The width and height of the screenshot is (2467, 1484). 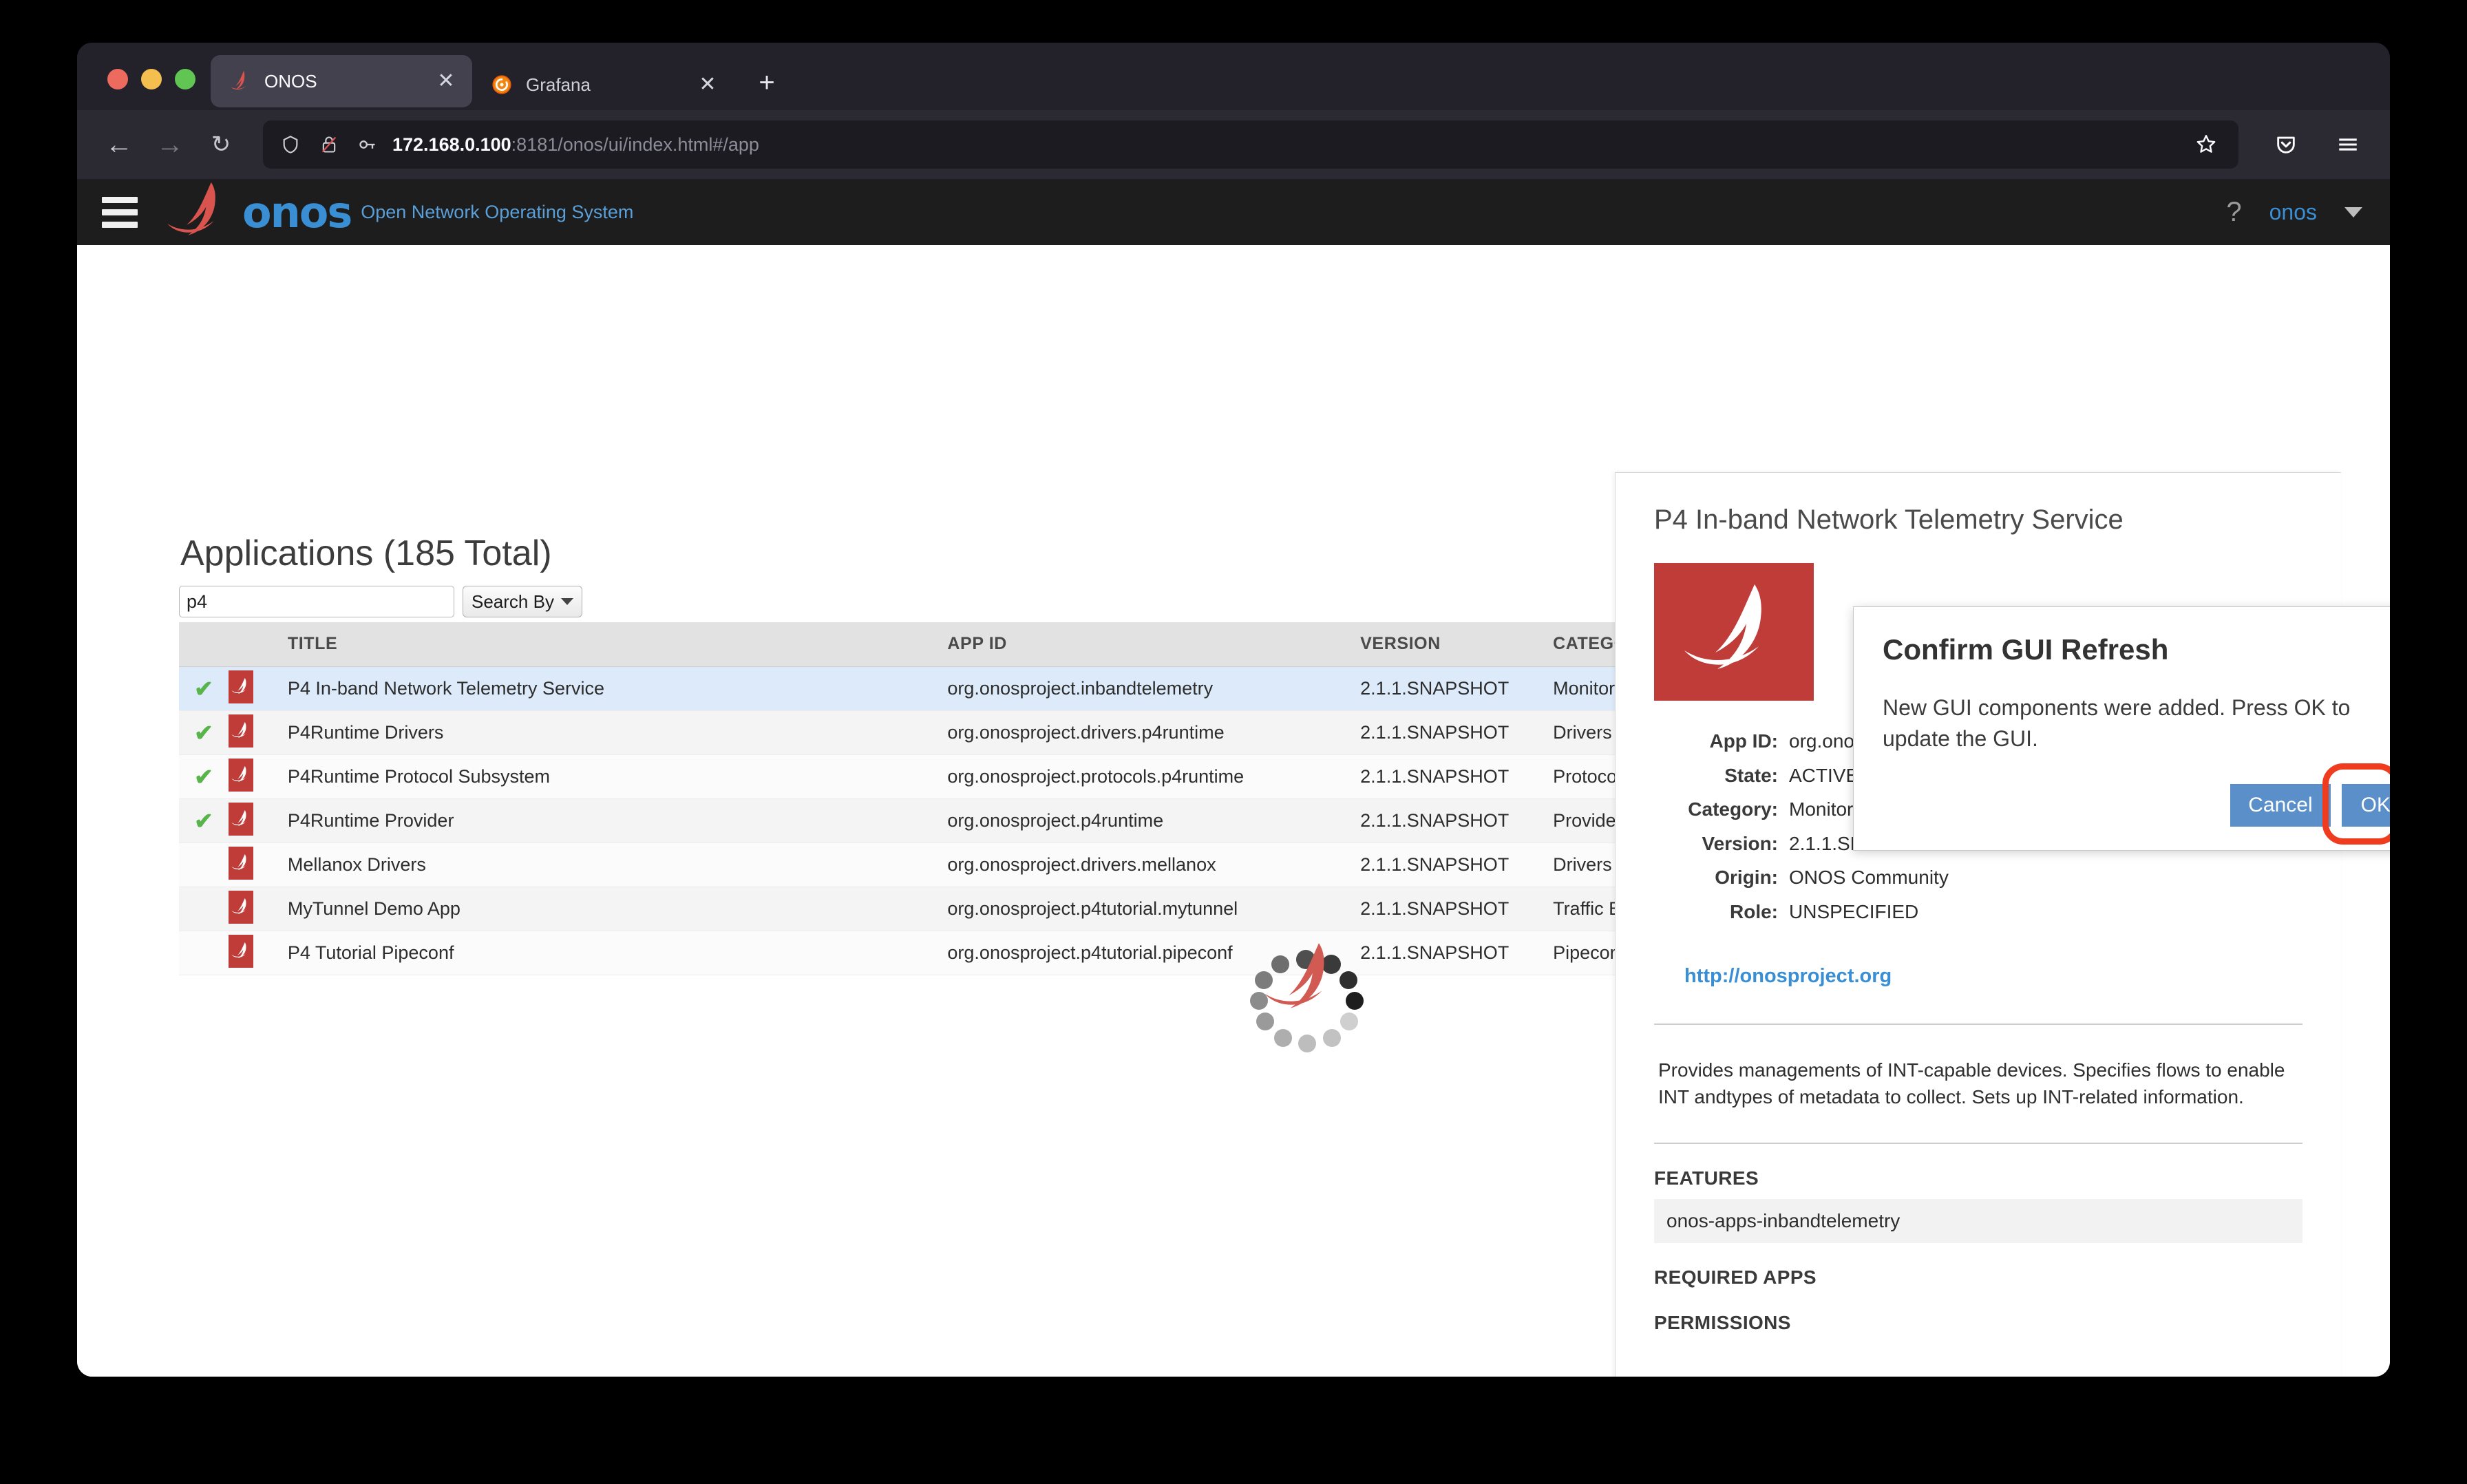 I want to click on lock-broken-icon, so click(x=329, y=144).